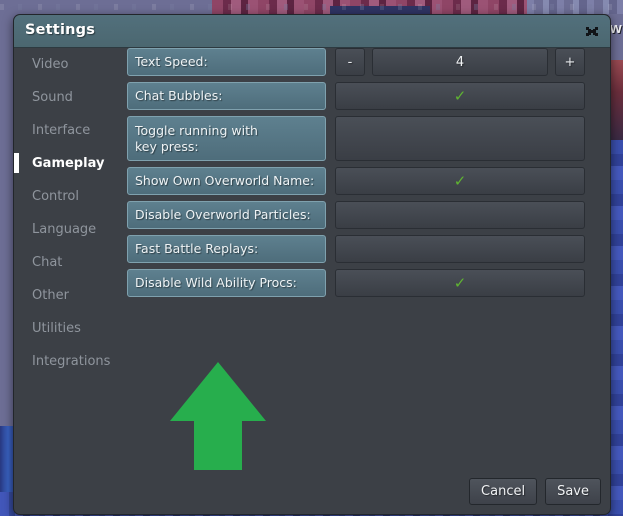  What do you see at coordinates (16, 163) in the screenshot?
I see `sidebar-active-indicator` at bounding box center [16, 163].